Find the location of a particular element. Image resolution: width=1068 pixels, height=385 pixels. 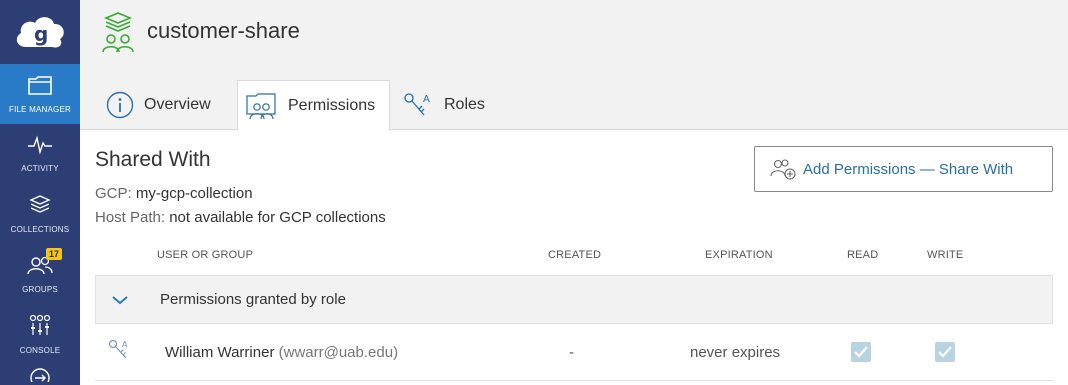

sidebar-item-label: ACTIVITY is located at coordinates (40, 168).